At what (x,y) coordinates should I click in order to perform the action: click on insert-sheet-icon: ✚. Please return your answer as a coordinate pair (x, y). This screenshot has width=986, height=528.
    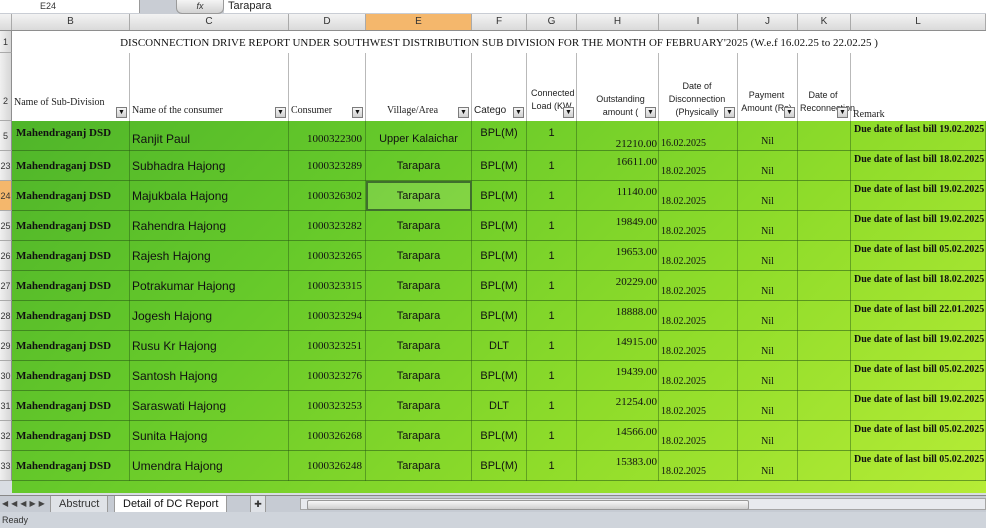
    Looking at the image, I should click on (258, 504).